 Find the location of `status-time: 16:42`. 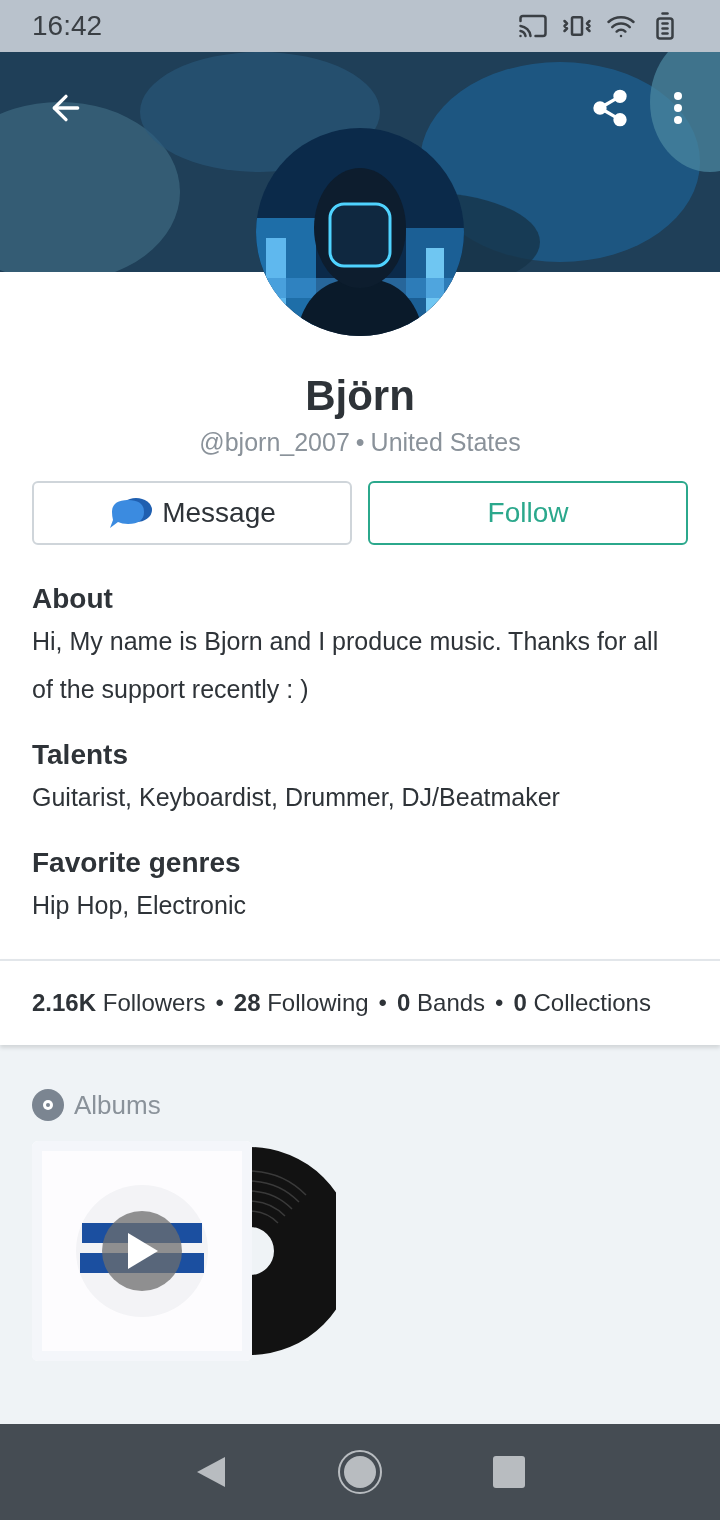

status-time: 16:42 is located at coordinates (67, 26).